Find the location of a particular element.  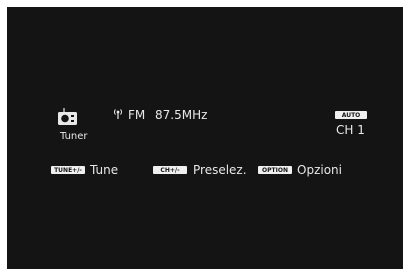

preset-key-badge: CH+/- is located at coordinates (170, 170).